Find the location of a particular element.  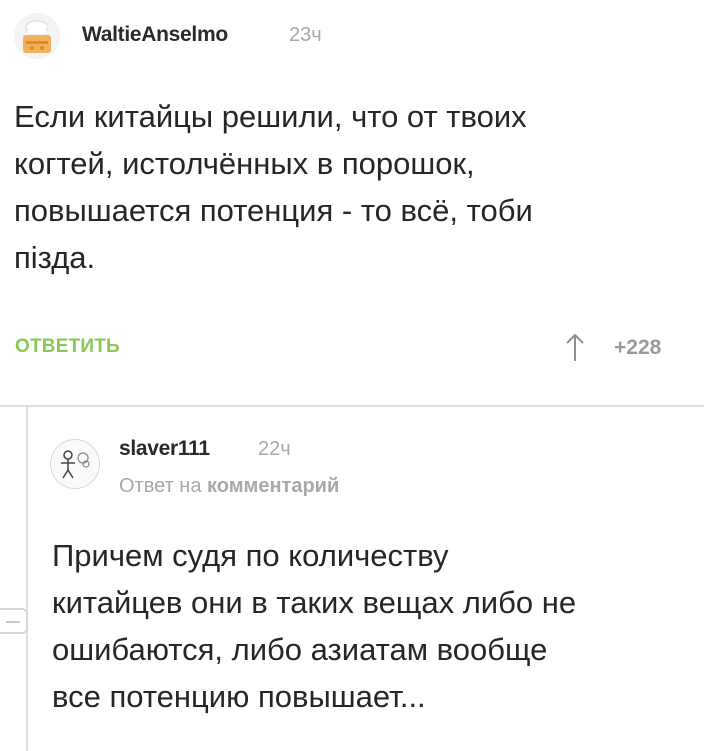

comment-line: повышается потенция - то всё, тоби is located at coordinates (273, 210).